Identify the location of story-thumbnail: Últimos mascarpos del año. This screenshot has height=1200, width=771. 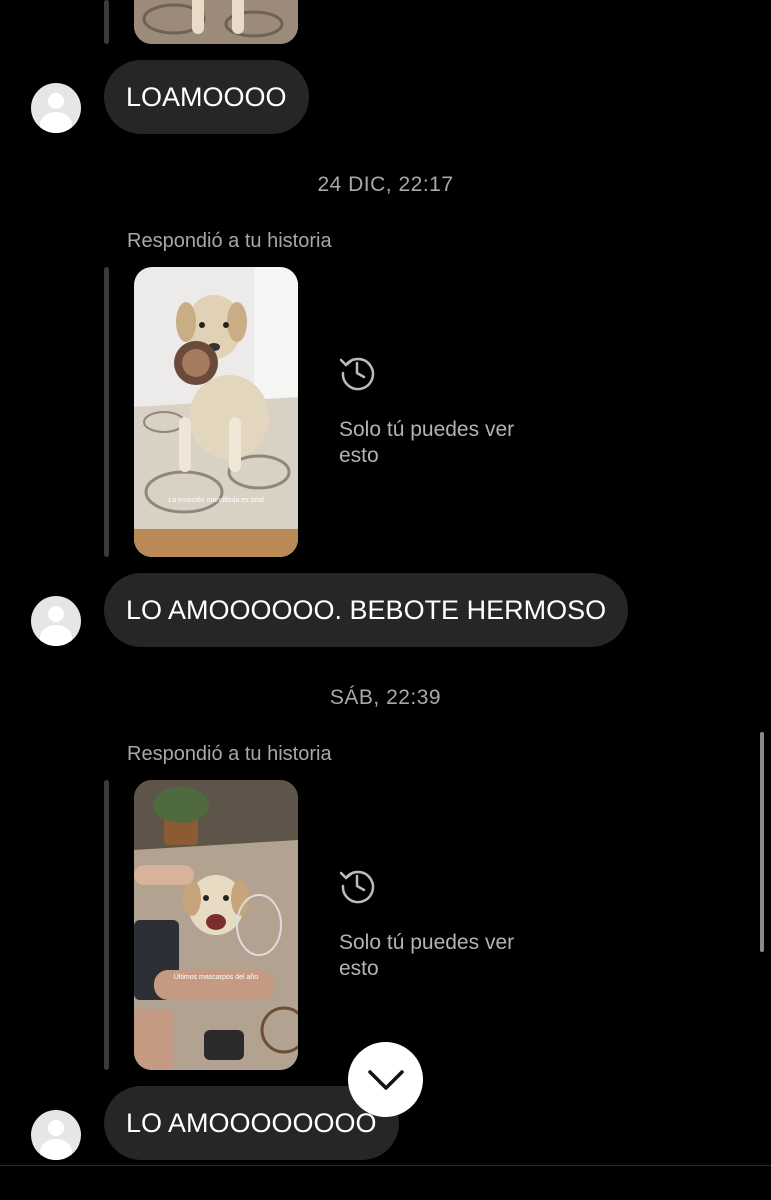
(216, 925).